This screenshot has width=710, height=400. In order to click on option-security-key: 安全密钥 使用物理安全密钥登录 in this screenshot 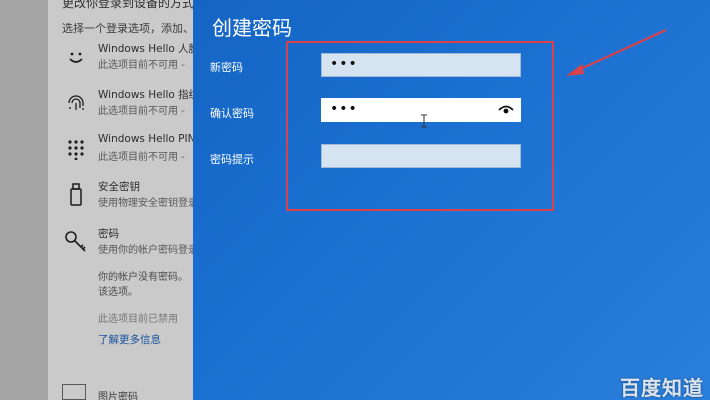, I will do `click(126, 201)`.